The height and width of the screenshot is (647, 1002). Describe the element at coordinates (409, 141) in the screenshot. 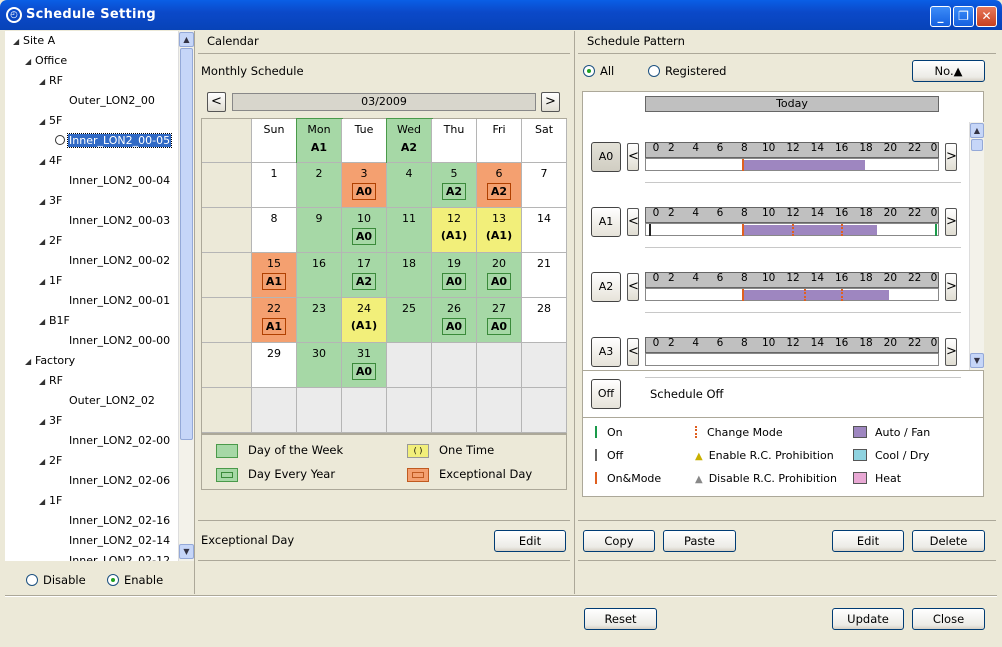

I see `weekday-header-wed: Wed A2` at that location.